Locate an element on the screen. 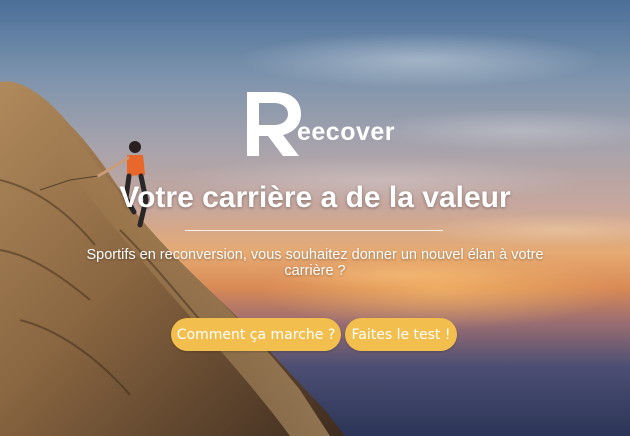 The width and height of the screenshot is (630, 436). brand-wordmark: eecover is located at coordinates (346, 132).